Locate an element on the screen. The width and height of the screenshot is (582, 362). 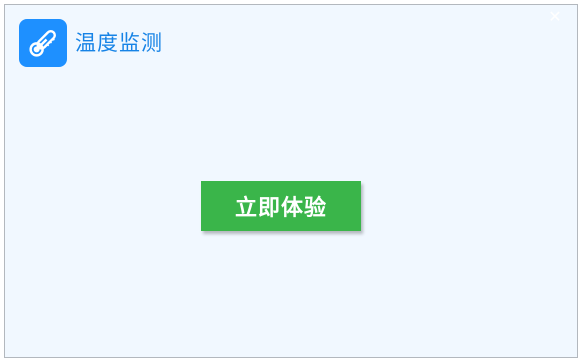
thermometer-icon is located at coordinates (43, 43).